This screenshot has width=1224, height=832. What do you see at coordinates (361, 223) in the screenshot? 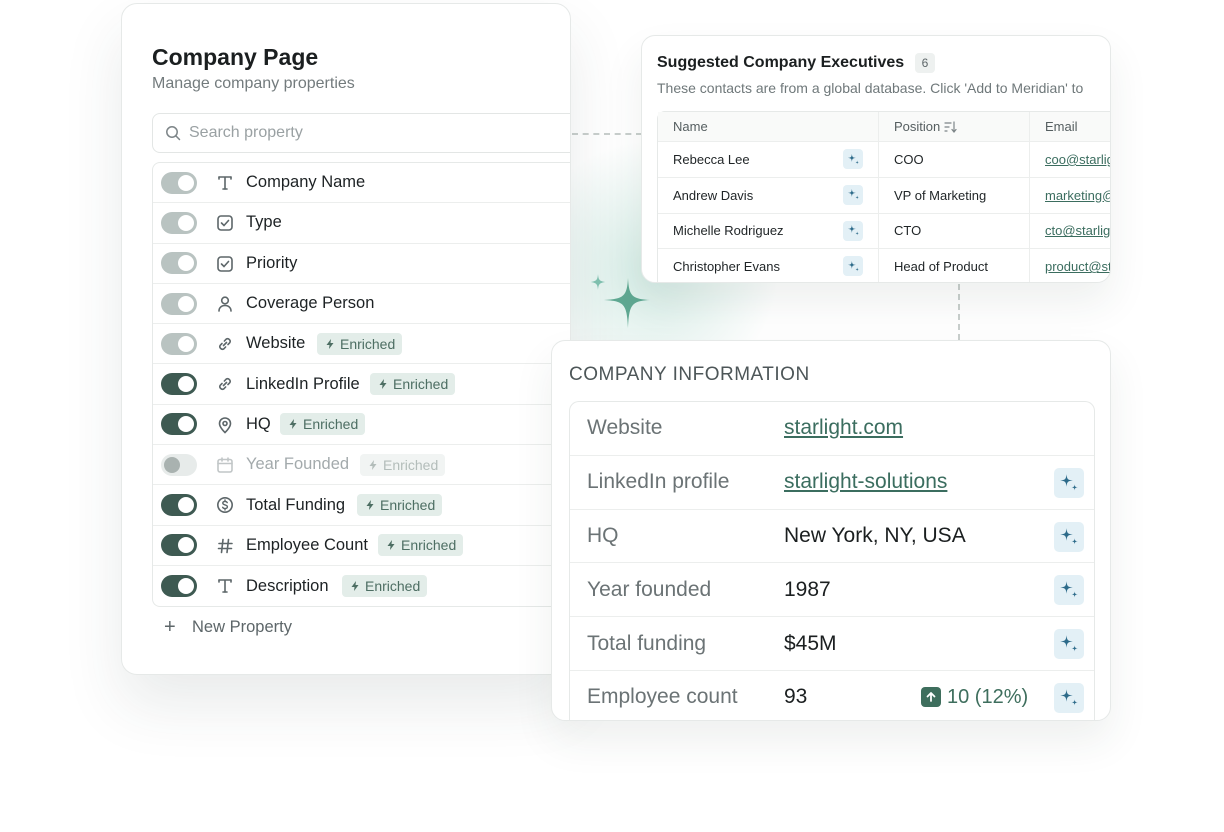
I see `property-row-type: Type` at bounding box center [361, 223].